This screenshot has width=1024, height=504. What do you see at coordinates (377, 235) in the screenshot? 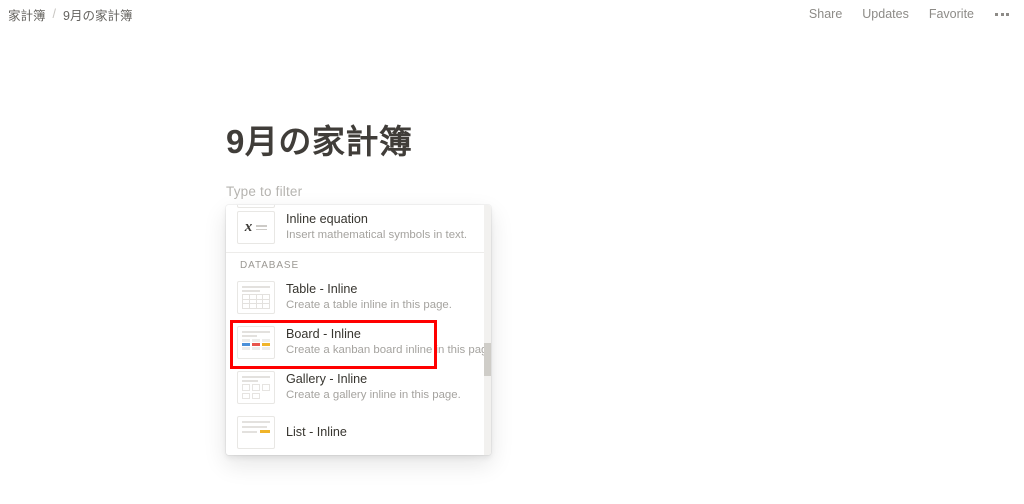
I see `menu-item-description: Insert mathematical symbols in text.` at bounding box center [377, 235].